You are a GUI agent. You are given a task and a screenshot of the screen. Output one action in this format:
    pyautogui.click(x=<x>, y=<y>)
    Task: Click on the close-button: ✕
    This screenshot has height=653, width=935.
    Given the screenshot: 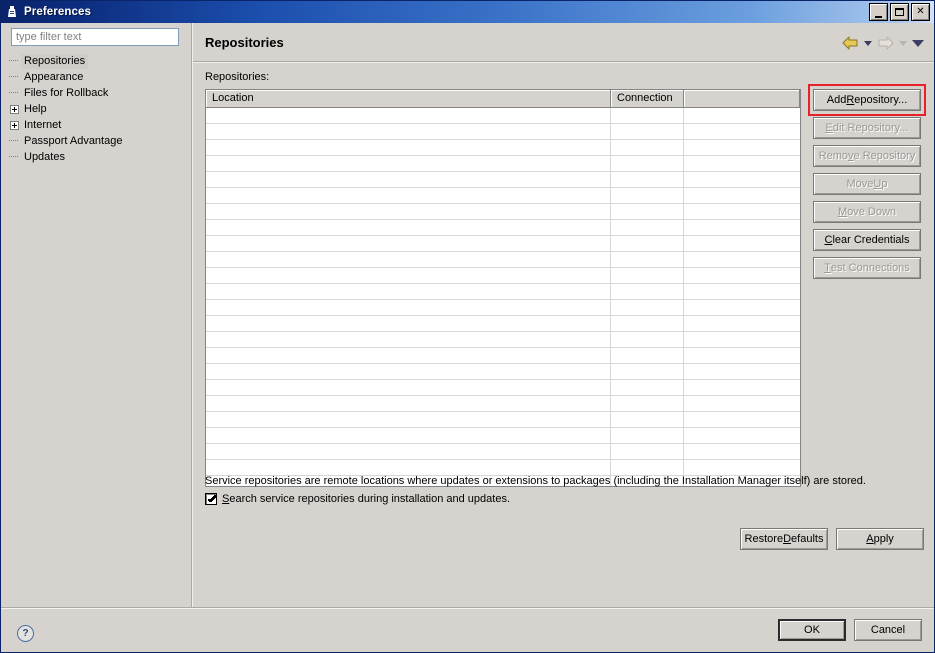 What is the action you would take?
    pyautogui.click(x=920, y=12)
    